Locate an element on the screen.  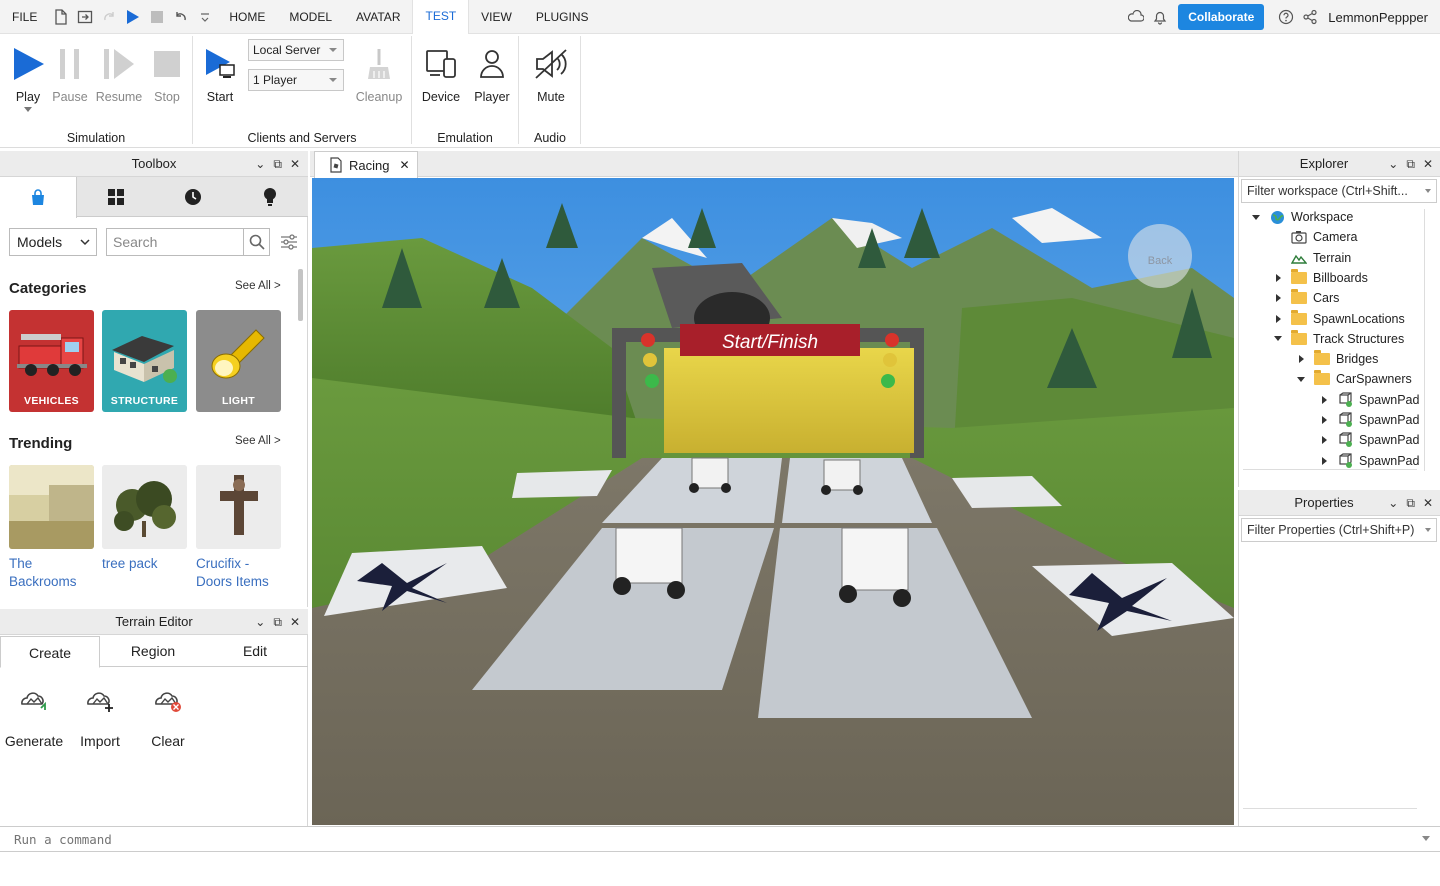
device-button: Device is located at coordinates (441, 73).